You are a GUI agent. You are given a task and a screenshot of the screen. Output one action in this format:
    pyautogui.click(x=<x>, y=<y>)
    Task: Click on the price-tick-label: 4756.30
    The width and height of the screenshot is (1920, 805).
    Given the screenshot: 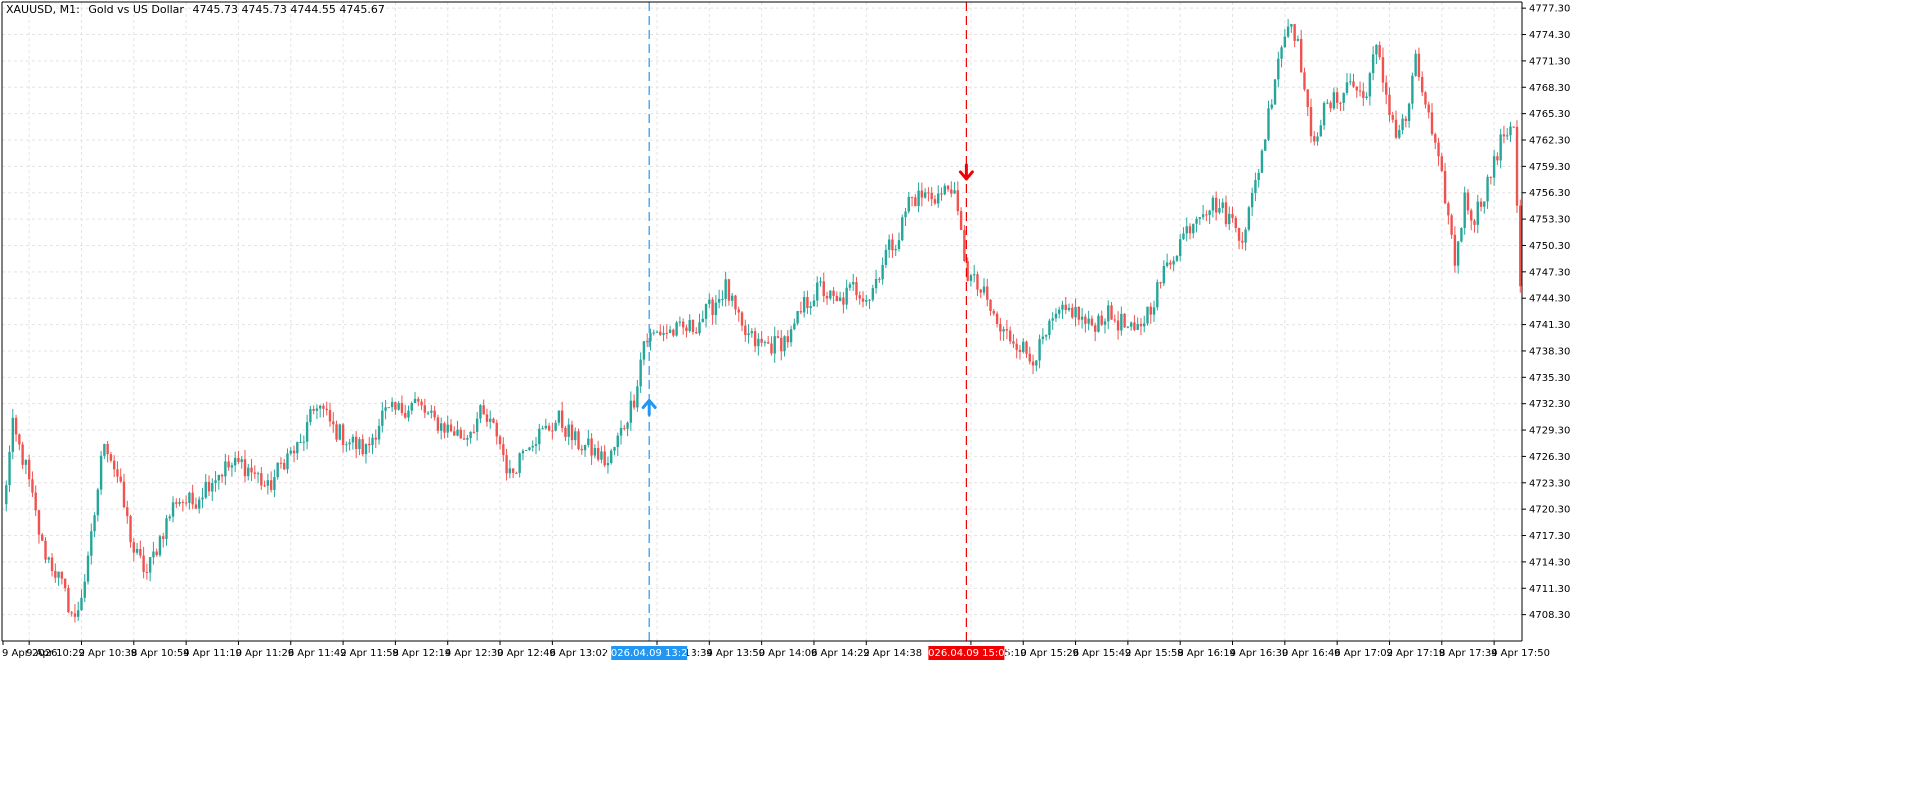 What is the action you would take?
    pyautogui.click(x=1549, y=193)
    